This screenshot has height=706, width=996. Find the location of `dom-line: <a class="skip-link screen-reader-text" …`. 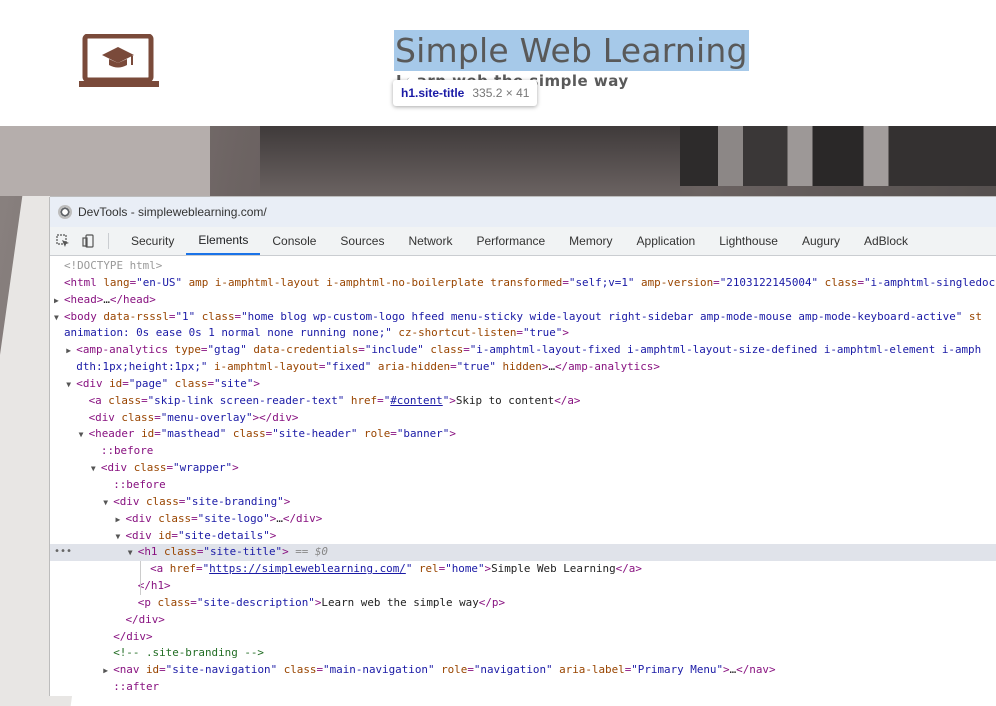

dom-line: <a class="skip-link screen-reader-text" … is located at coordinates (523, 401).